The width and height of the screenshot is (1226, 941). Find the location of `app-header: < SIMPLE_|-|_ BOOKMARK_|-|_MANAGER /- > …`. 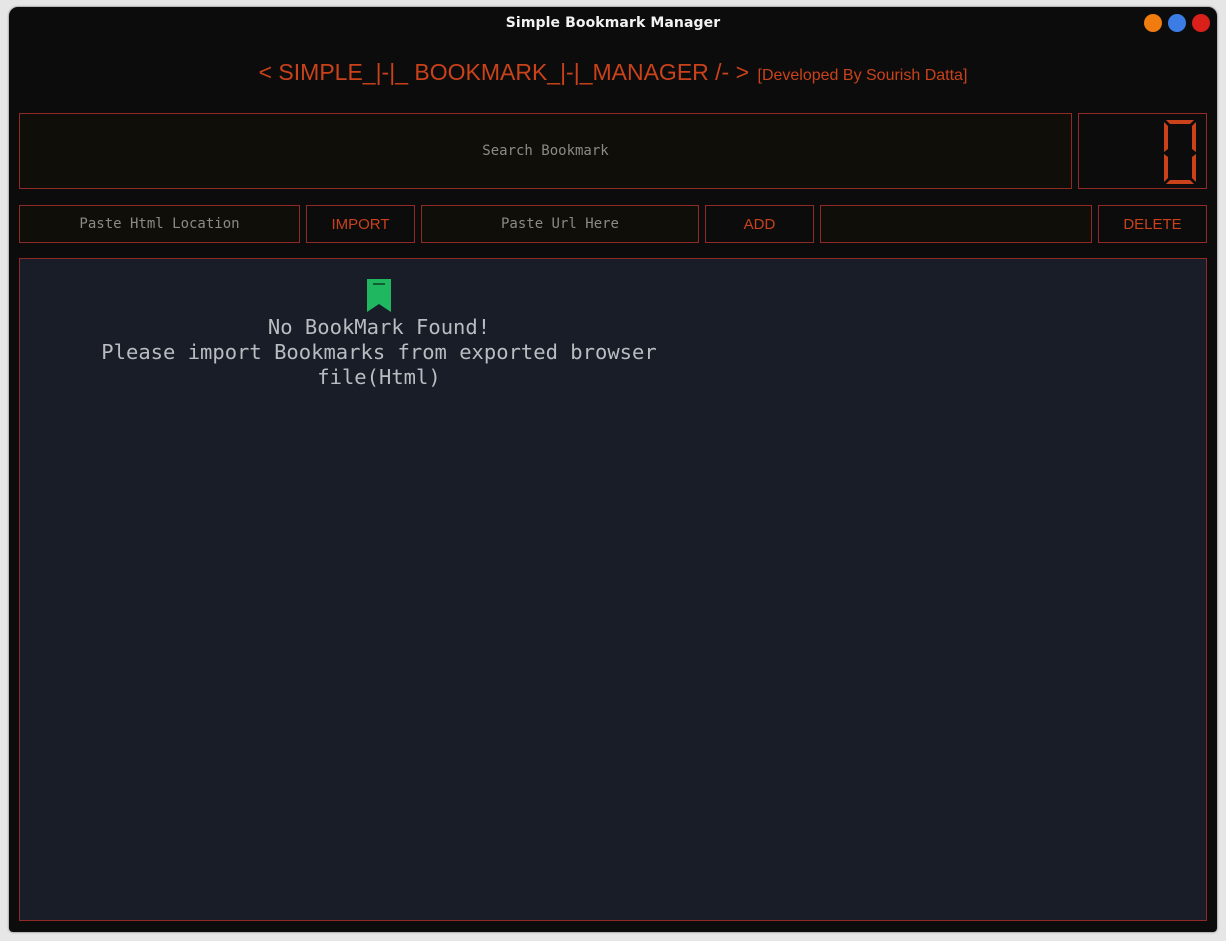

app-header: < SIMPLE_|-|_ BOOKMARK_|-|_MANAGER /- > … is located at coordinates (613, 72).